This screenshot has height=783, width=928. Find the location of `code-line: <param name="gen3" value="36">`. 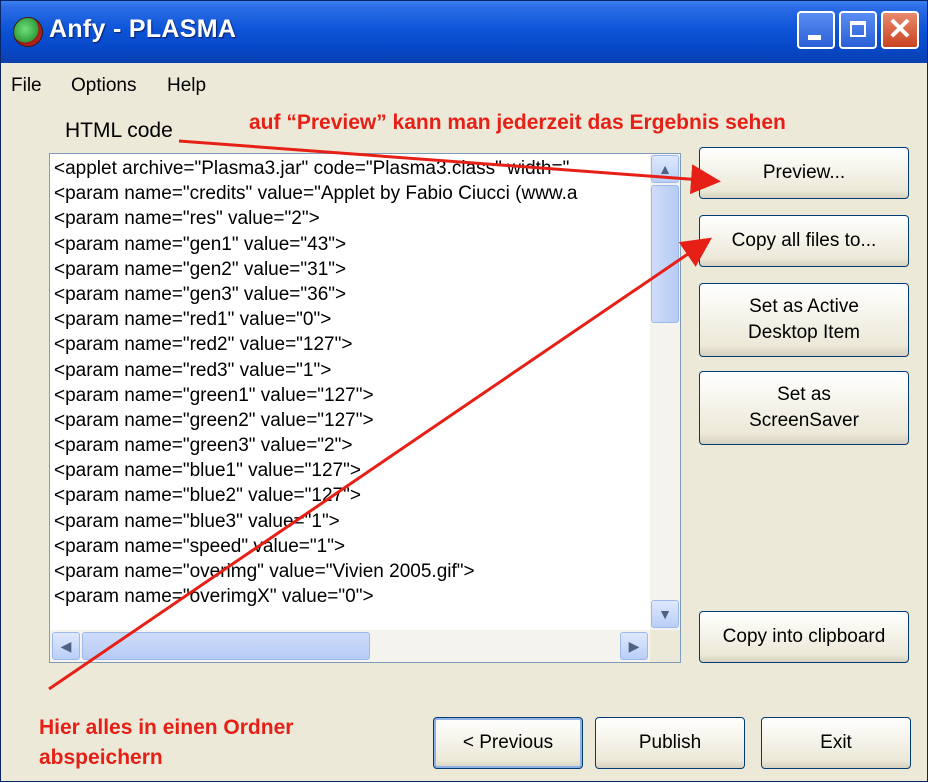

code-line: <param name="gen3" value="36"> is located at coordinates (200, 294).